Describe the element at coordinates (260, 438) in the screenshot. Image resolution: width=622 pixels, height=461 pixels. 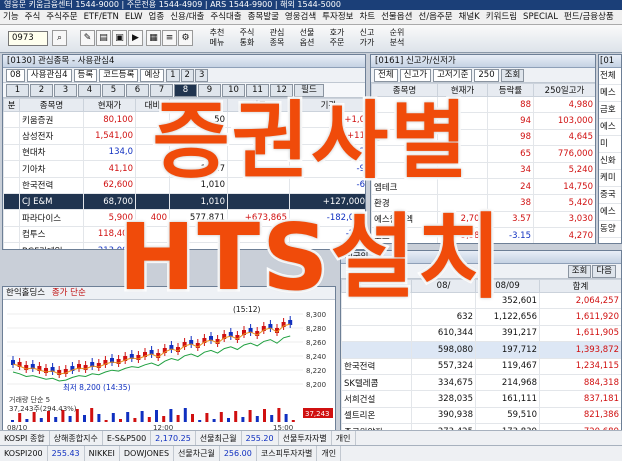
I see `status-field: 255.20` at that location.